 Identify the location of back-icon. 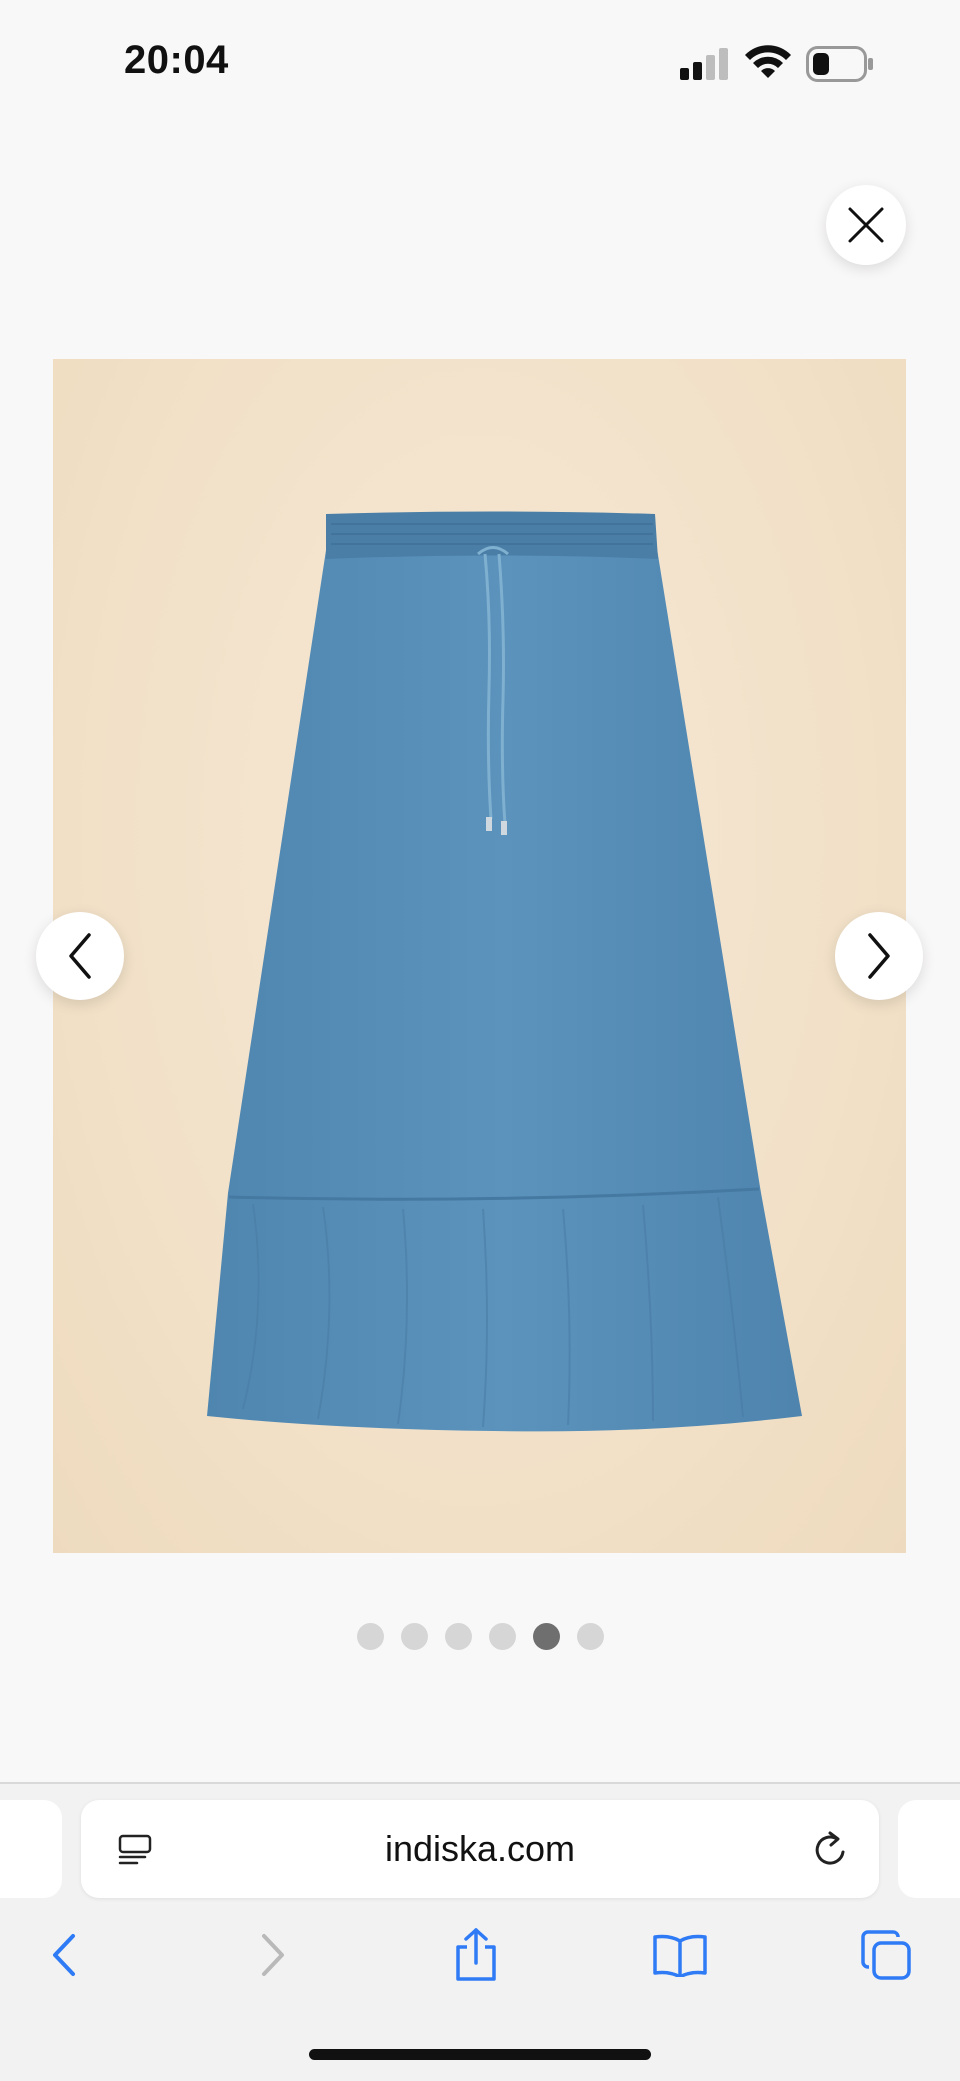
(64, 1955).